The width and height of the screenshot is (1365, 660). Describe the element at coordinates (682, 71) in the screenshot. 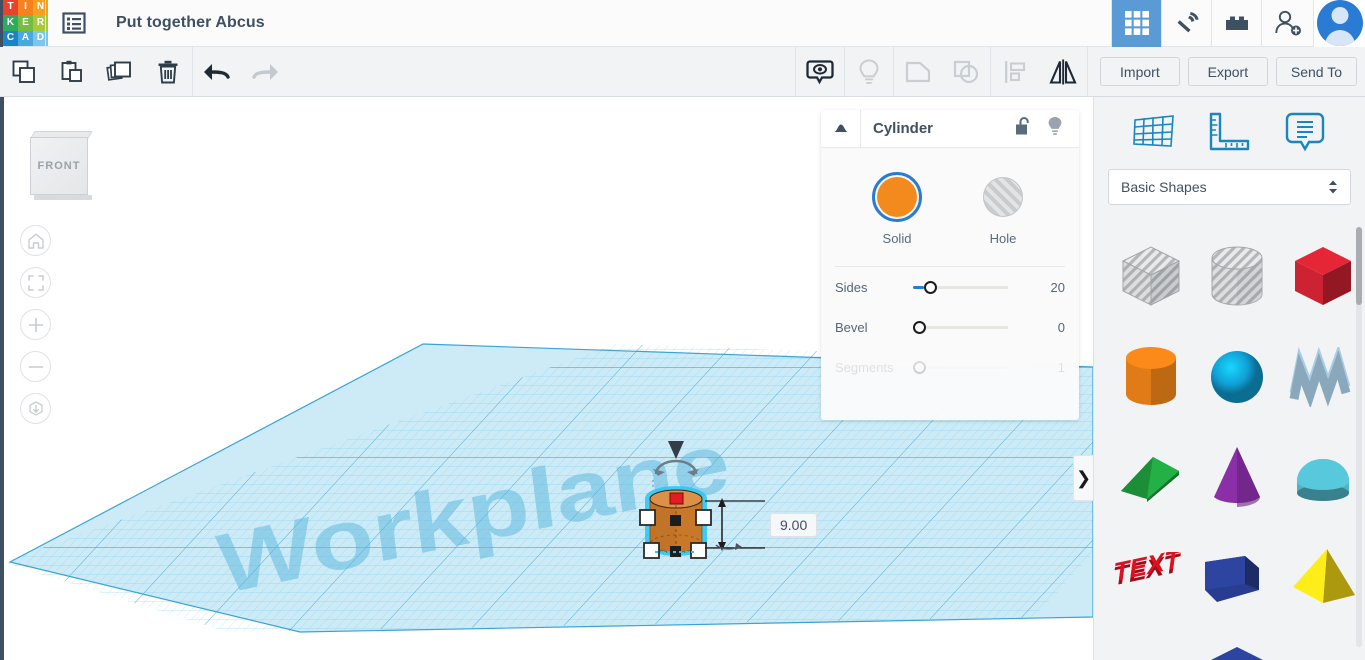

I see `main-toolbar: Import Export Send To` at that location.